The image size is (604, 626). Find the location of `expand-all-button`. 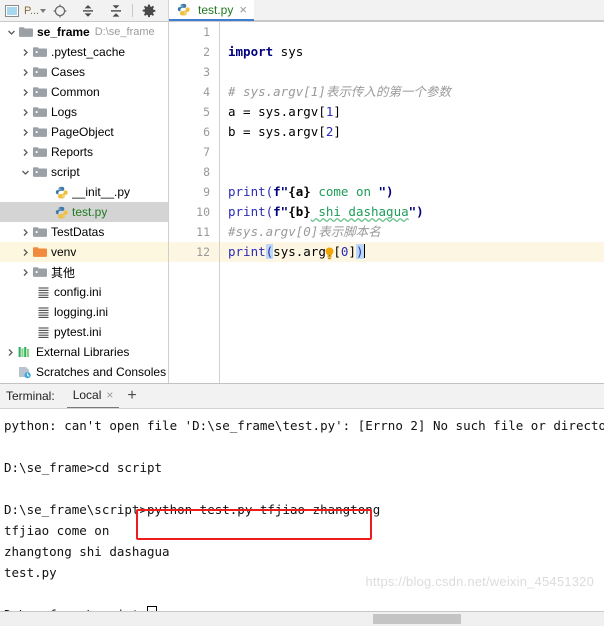

expand-all-button is located at coordinates (88, 10).